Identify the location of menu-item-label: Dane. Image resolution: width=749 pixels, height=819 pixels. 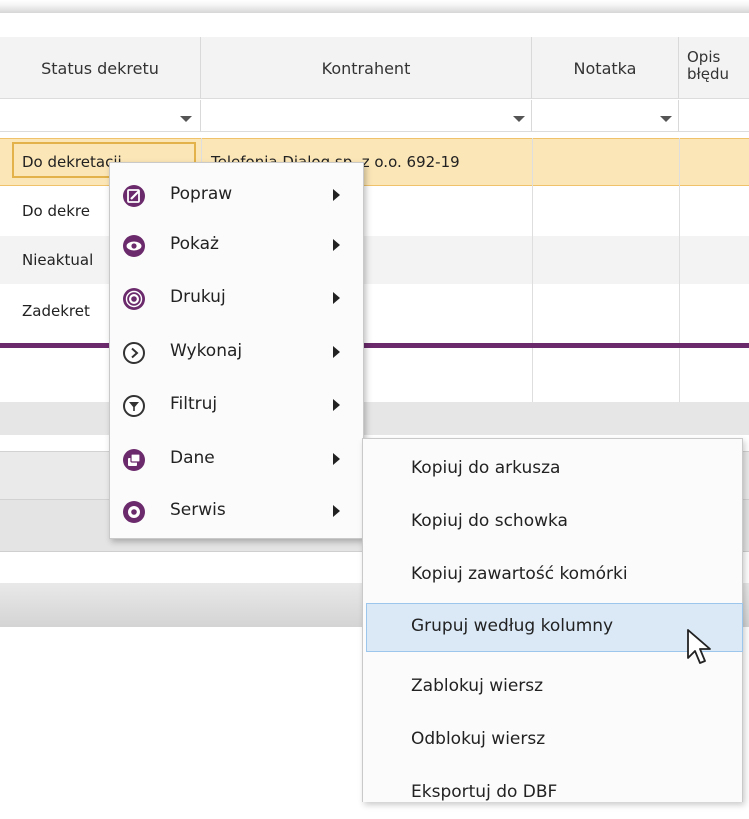
(192, 458).